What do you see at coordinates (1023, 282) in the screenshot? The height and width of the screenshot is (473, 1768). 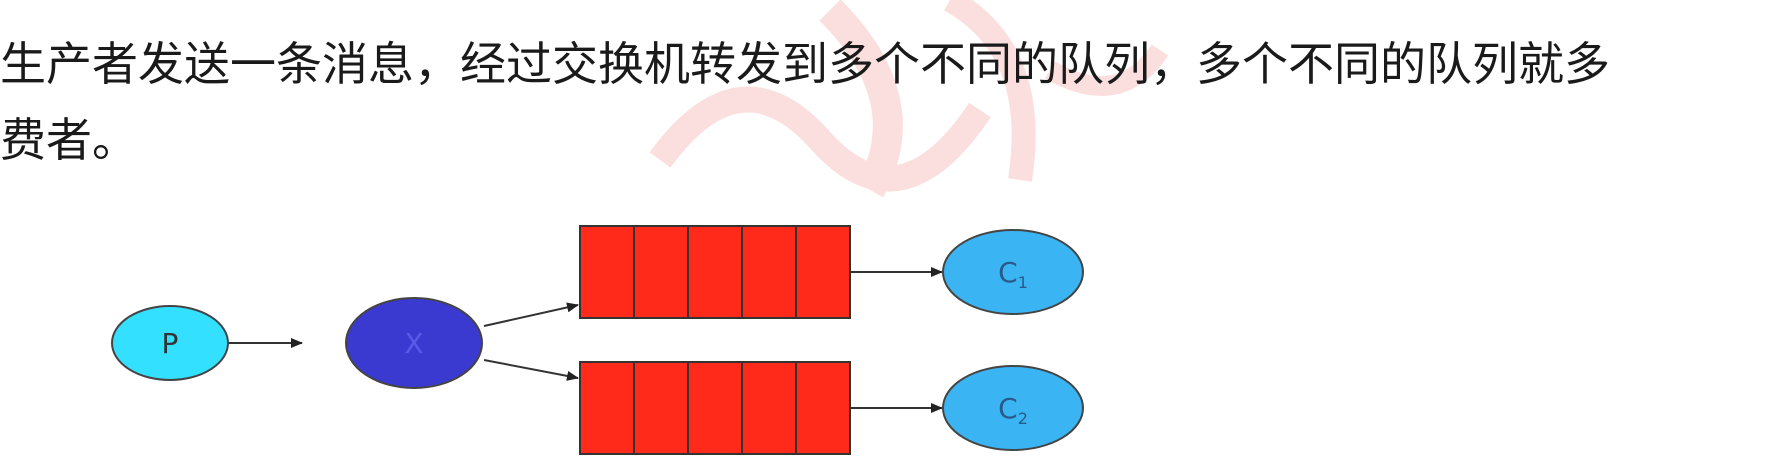 I see `consumer-1-sub: 1` at bounding box center [1023, 282].